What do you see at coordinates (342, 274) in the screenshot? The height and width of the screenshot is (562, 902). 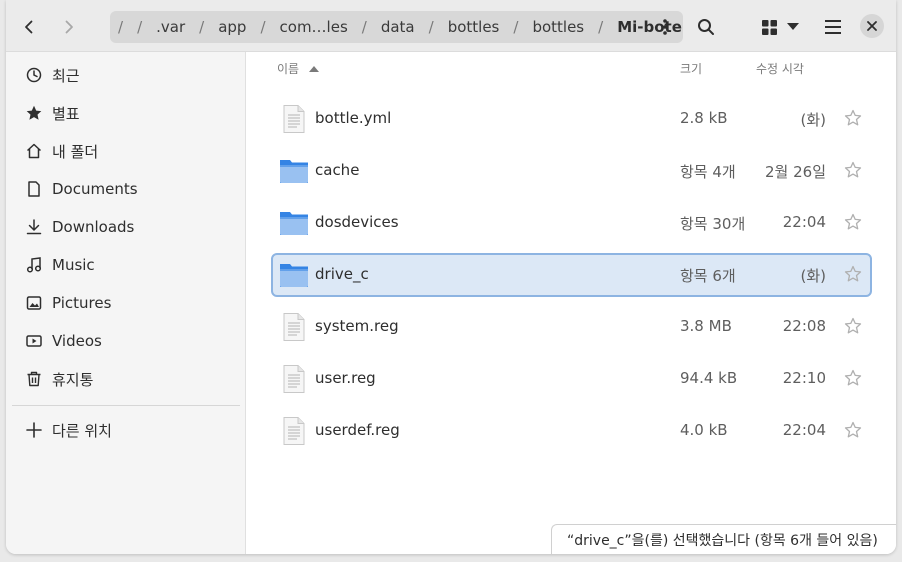 I see `file-name: drive_c` at bounding box center [342, 274].